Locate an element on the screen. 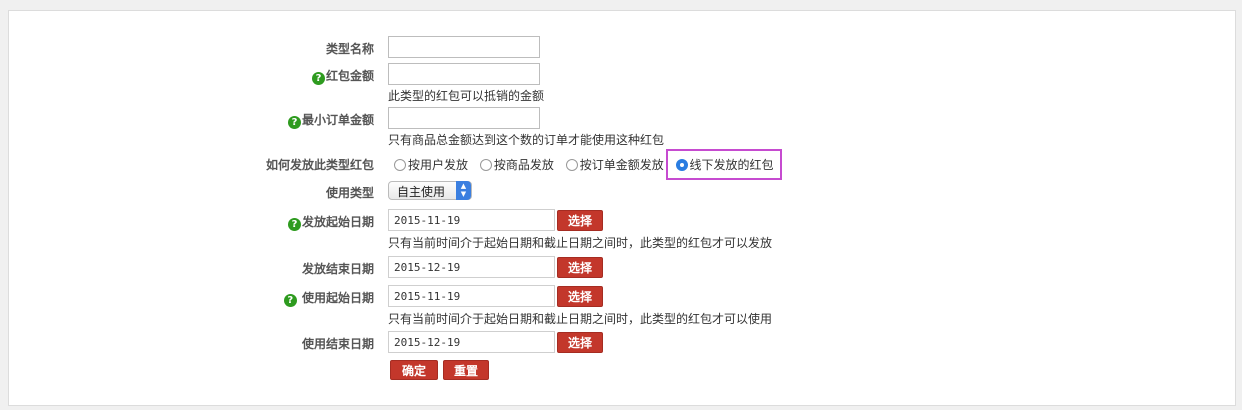  amount-label: 红包金额 is located at coordinates (349, 76).